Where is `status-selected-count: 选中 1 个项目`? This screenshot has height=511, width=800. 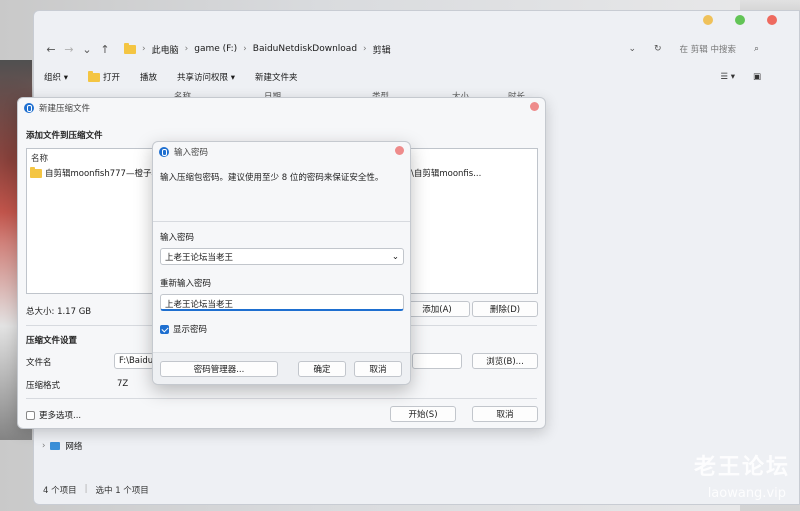 status-selected-count: 选中 1 个项目 is located at coordinates (122, 491).